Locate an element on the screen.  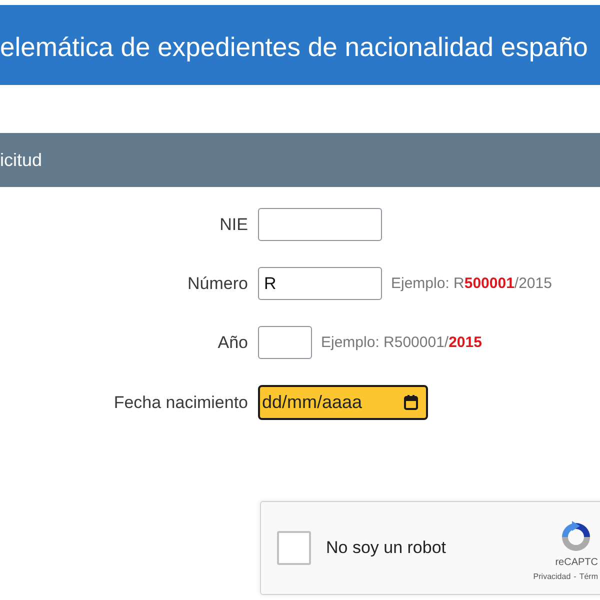
text-input: R is located at coordinates (320, 283).